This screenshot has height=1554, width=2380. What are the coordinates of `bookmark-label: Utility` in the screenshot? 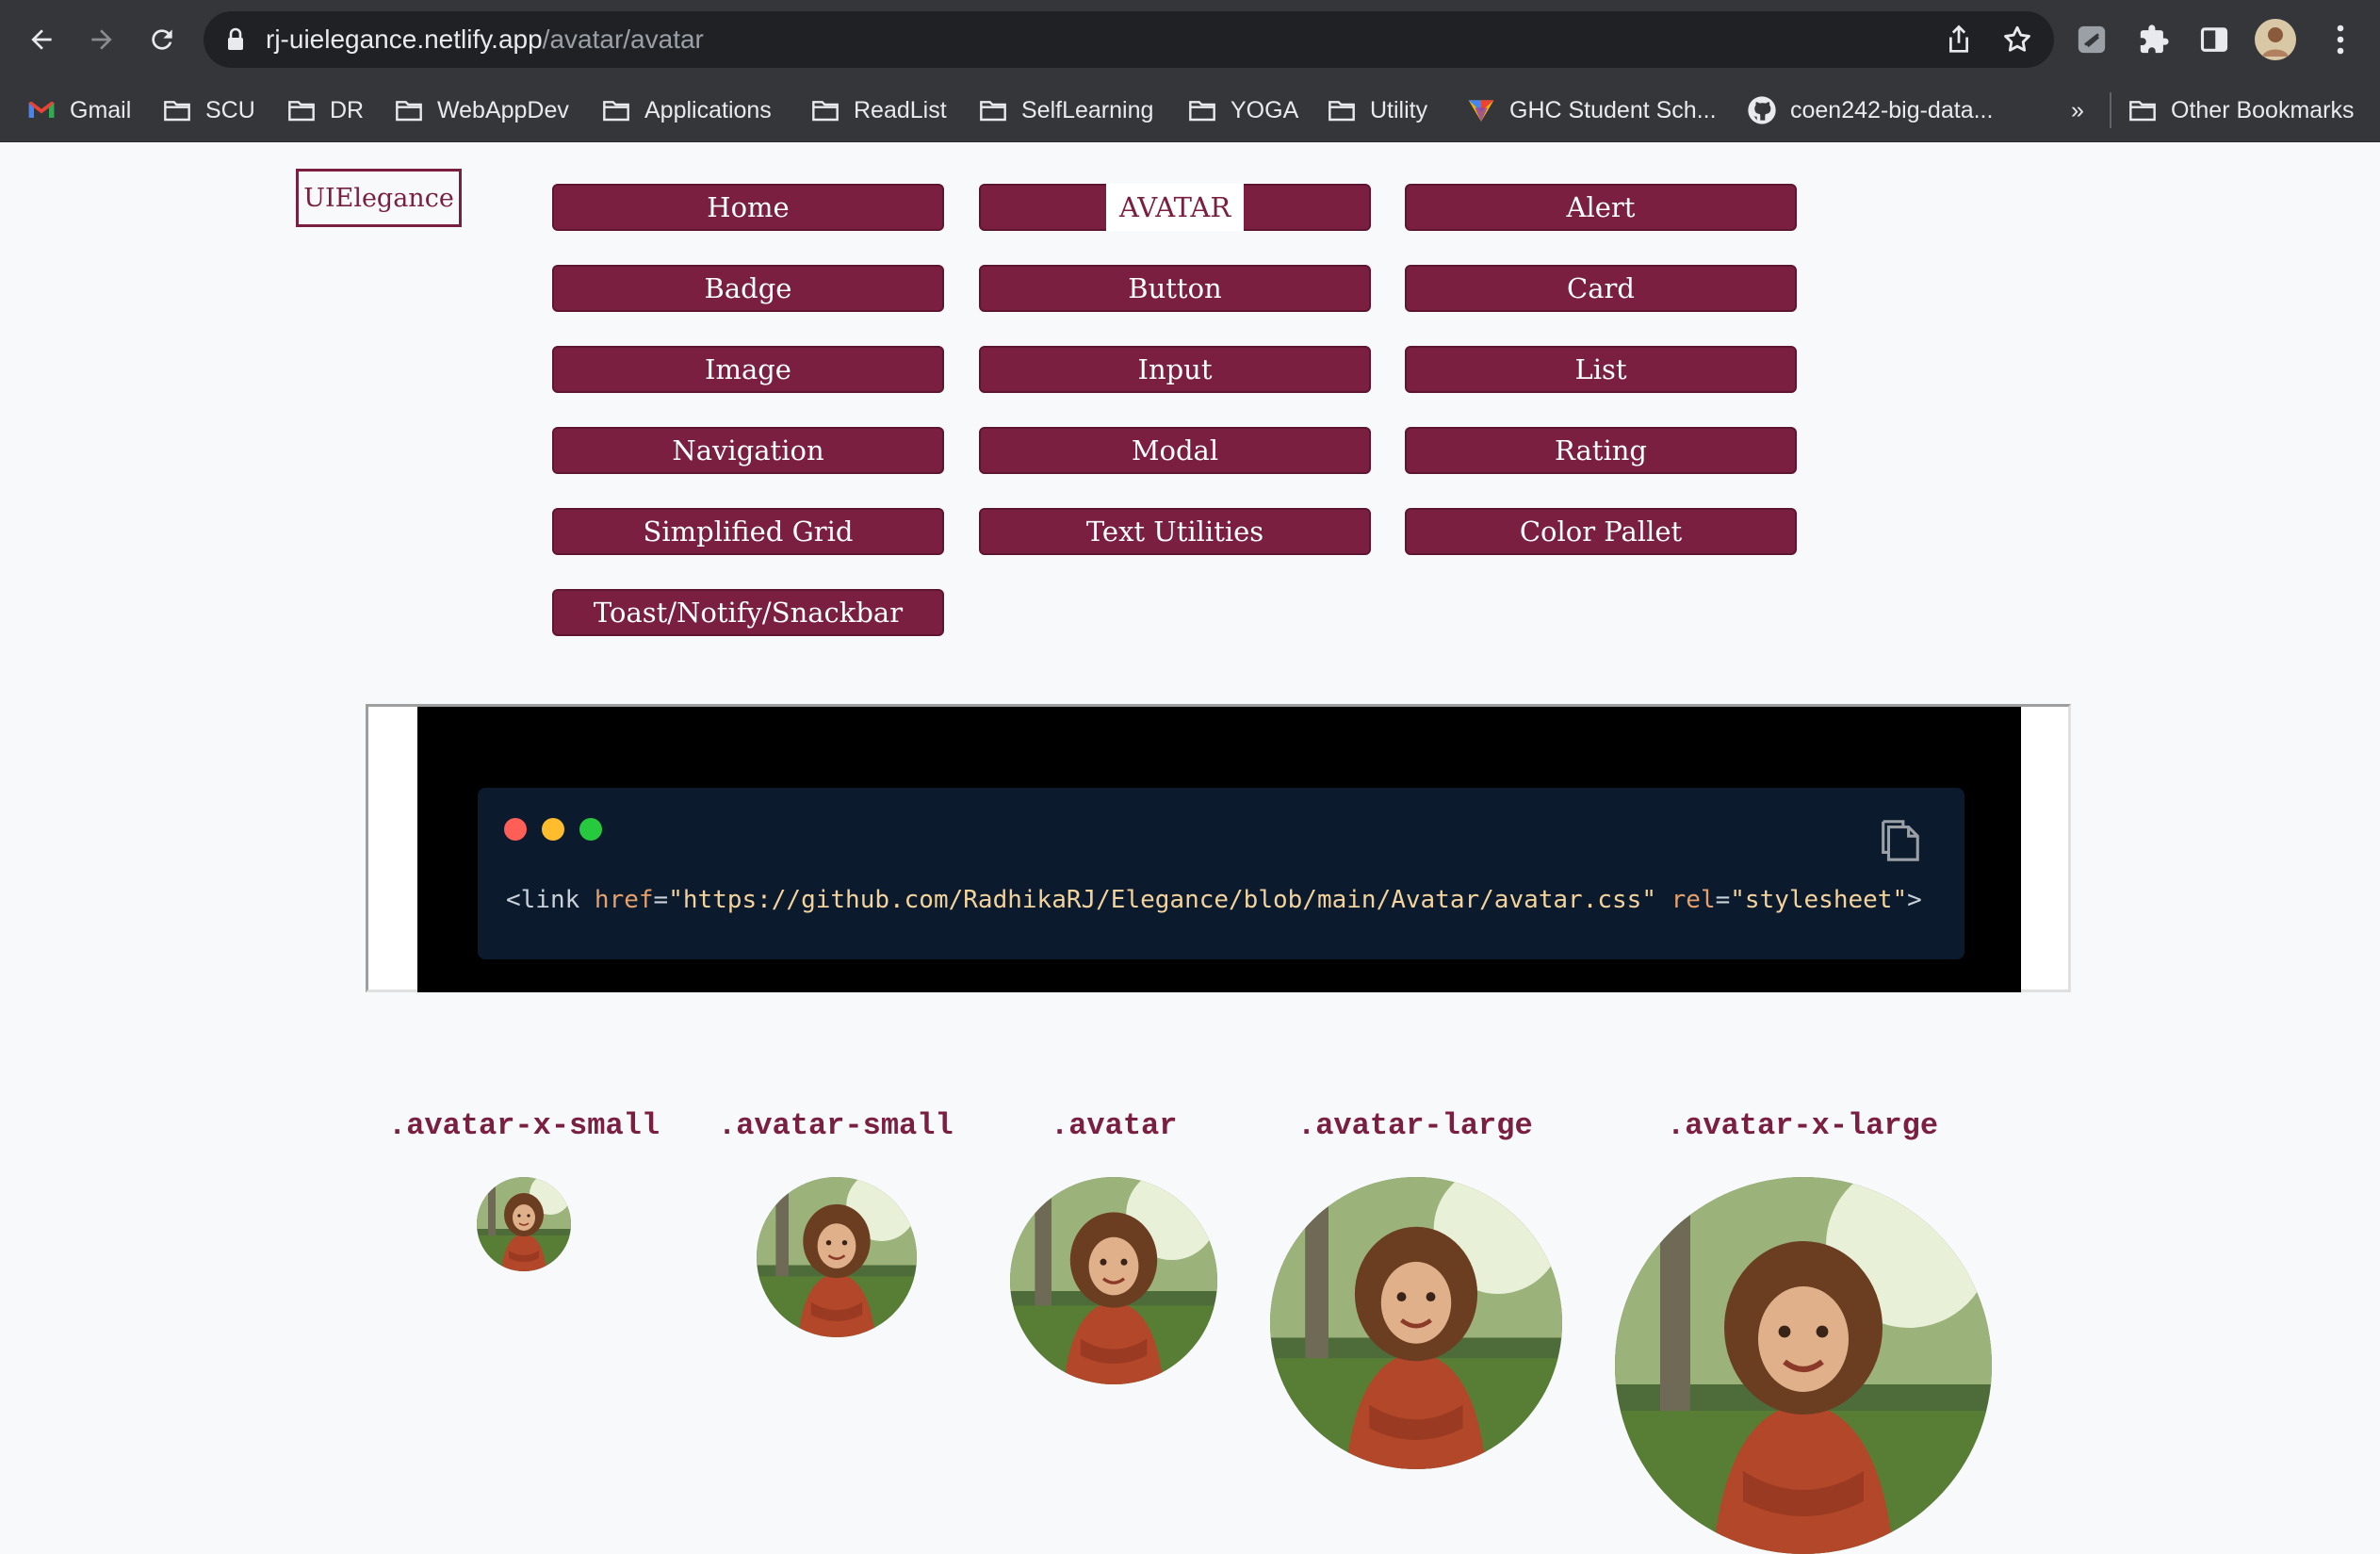 It's located at (1399, 109).